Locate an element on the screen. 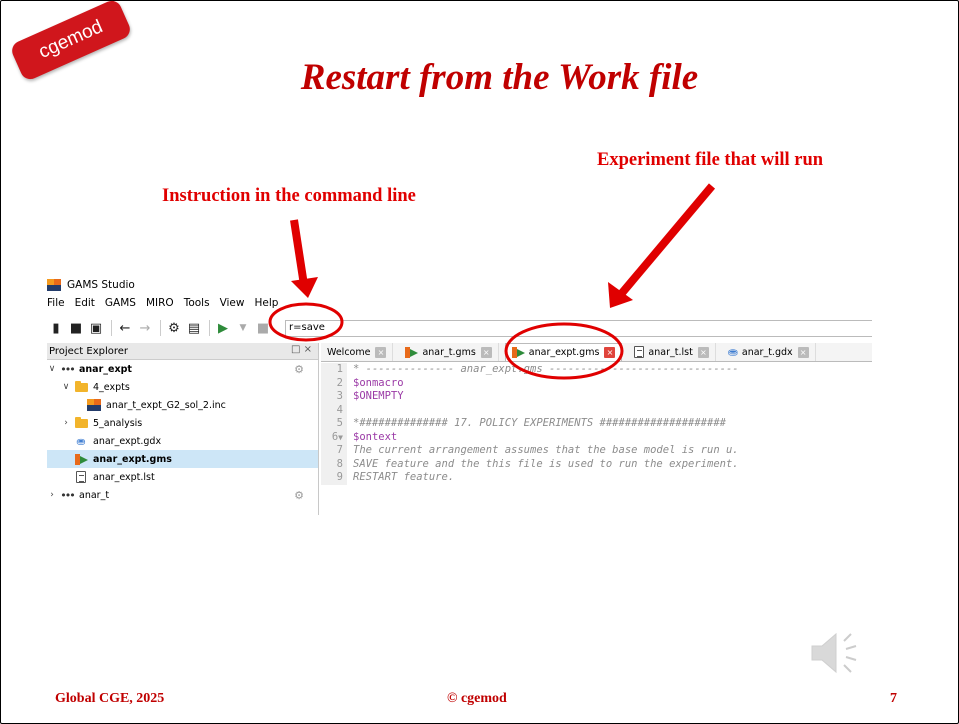  footer-course: Global CGE, 2025 is located at coordinates (110, 698).